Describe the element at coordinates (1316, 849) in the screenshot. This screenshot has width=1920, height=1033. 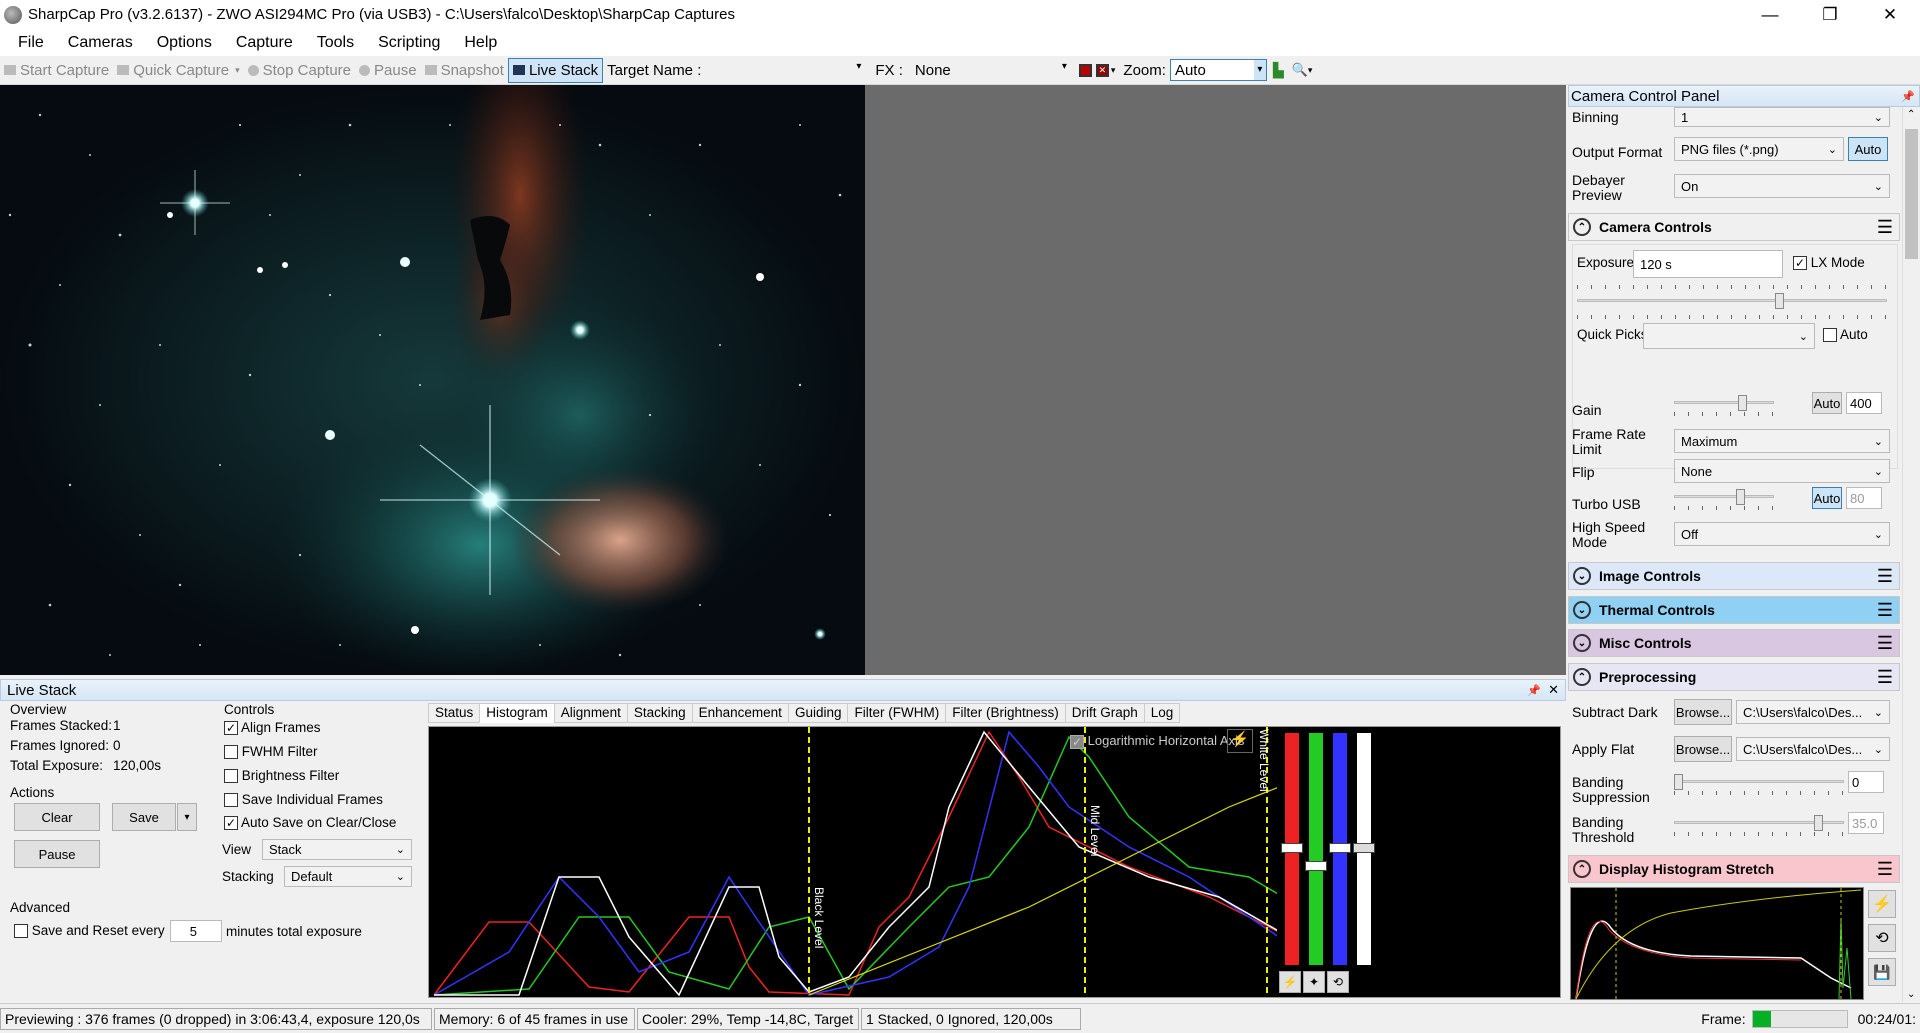
I see `green-level-bar` at that location.